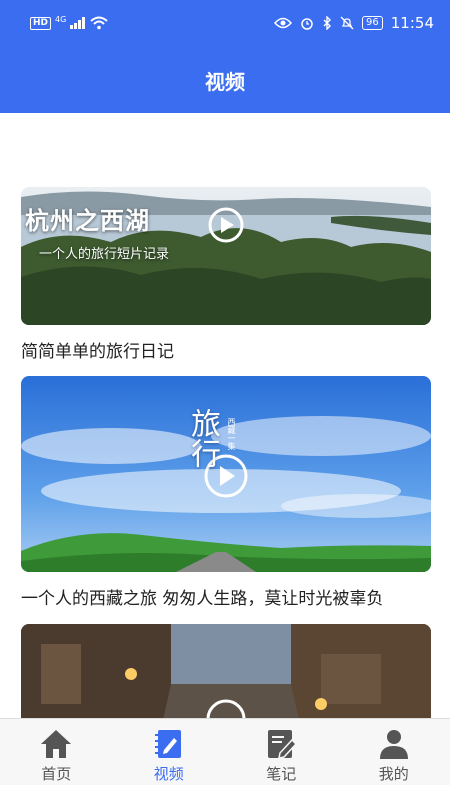 Image resolution: width=450 pixels, height=785 pixels. What do you see at coordinates (372, 23) in the screenshot?
I see `battery-indicator: 96` at bounding box center [372, 23].